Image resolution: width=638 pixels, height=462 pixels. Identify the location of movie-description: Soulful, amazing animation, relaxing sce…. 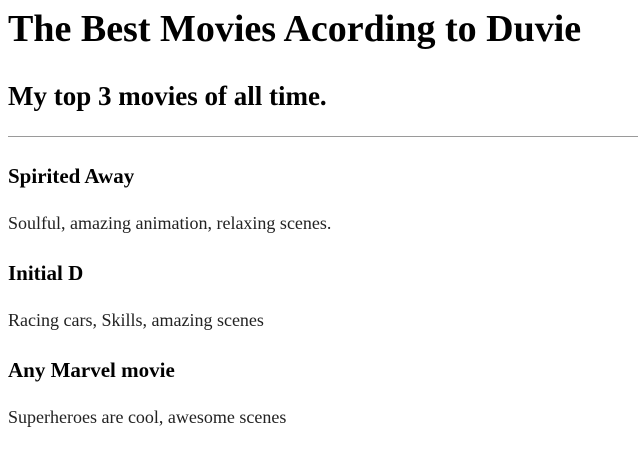
(170, 223).